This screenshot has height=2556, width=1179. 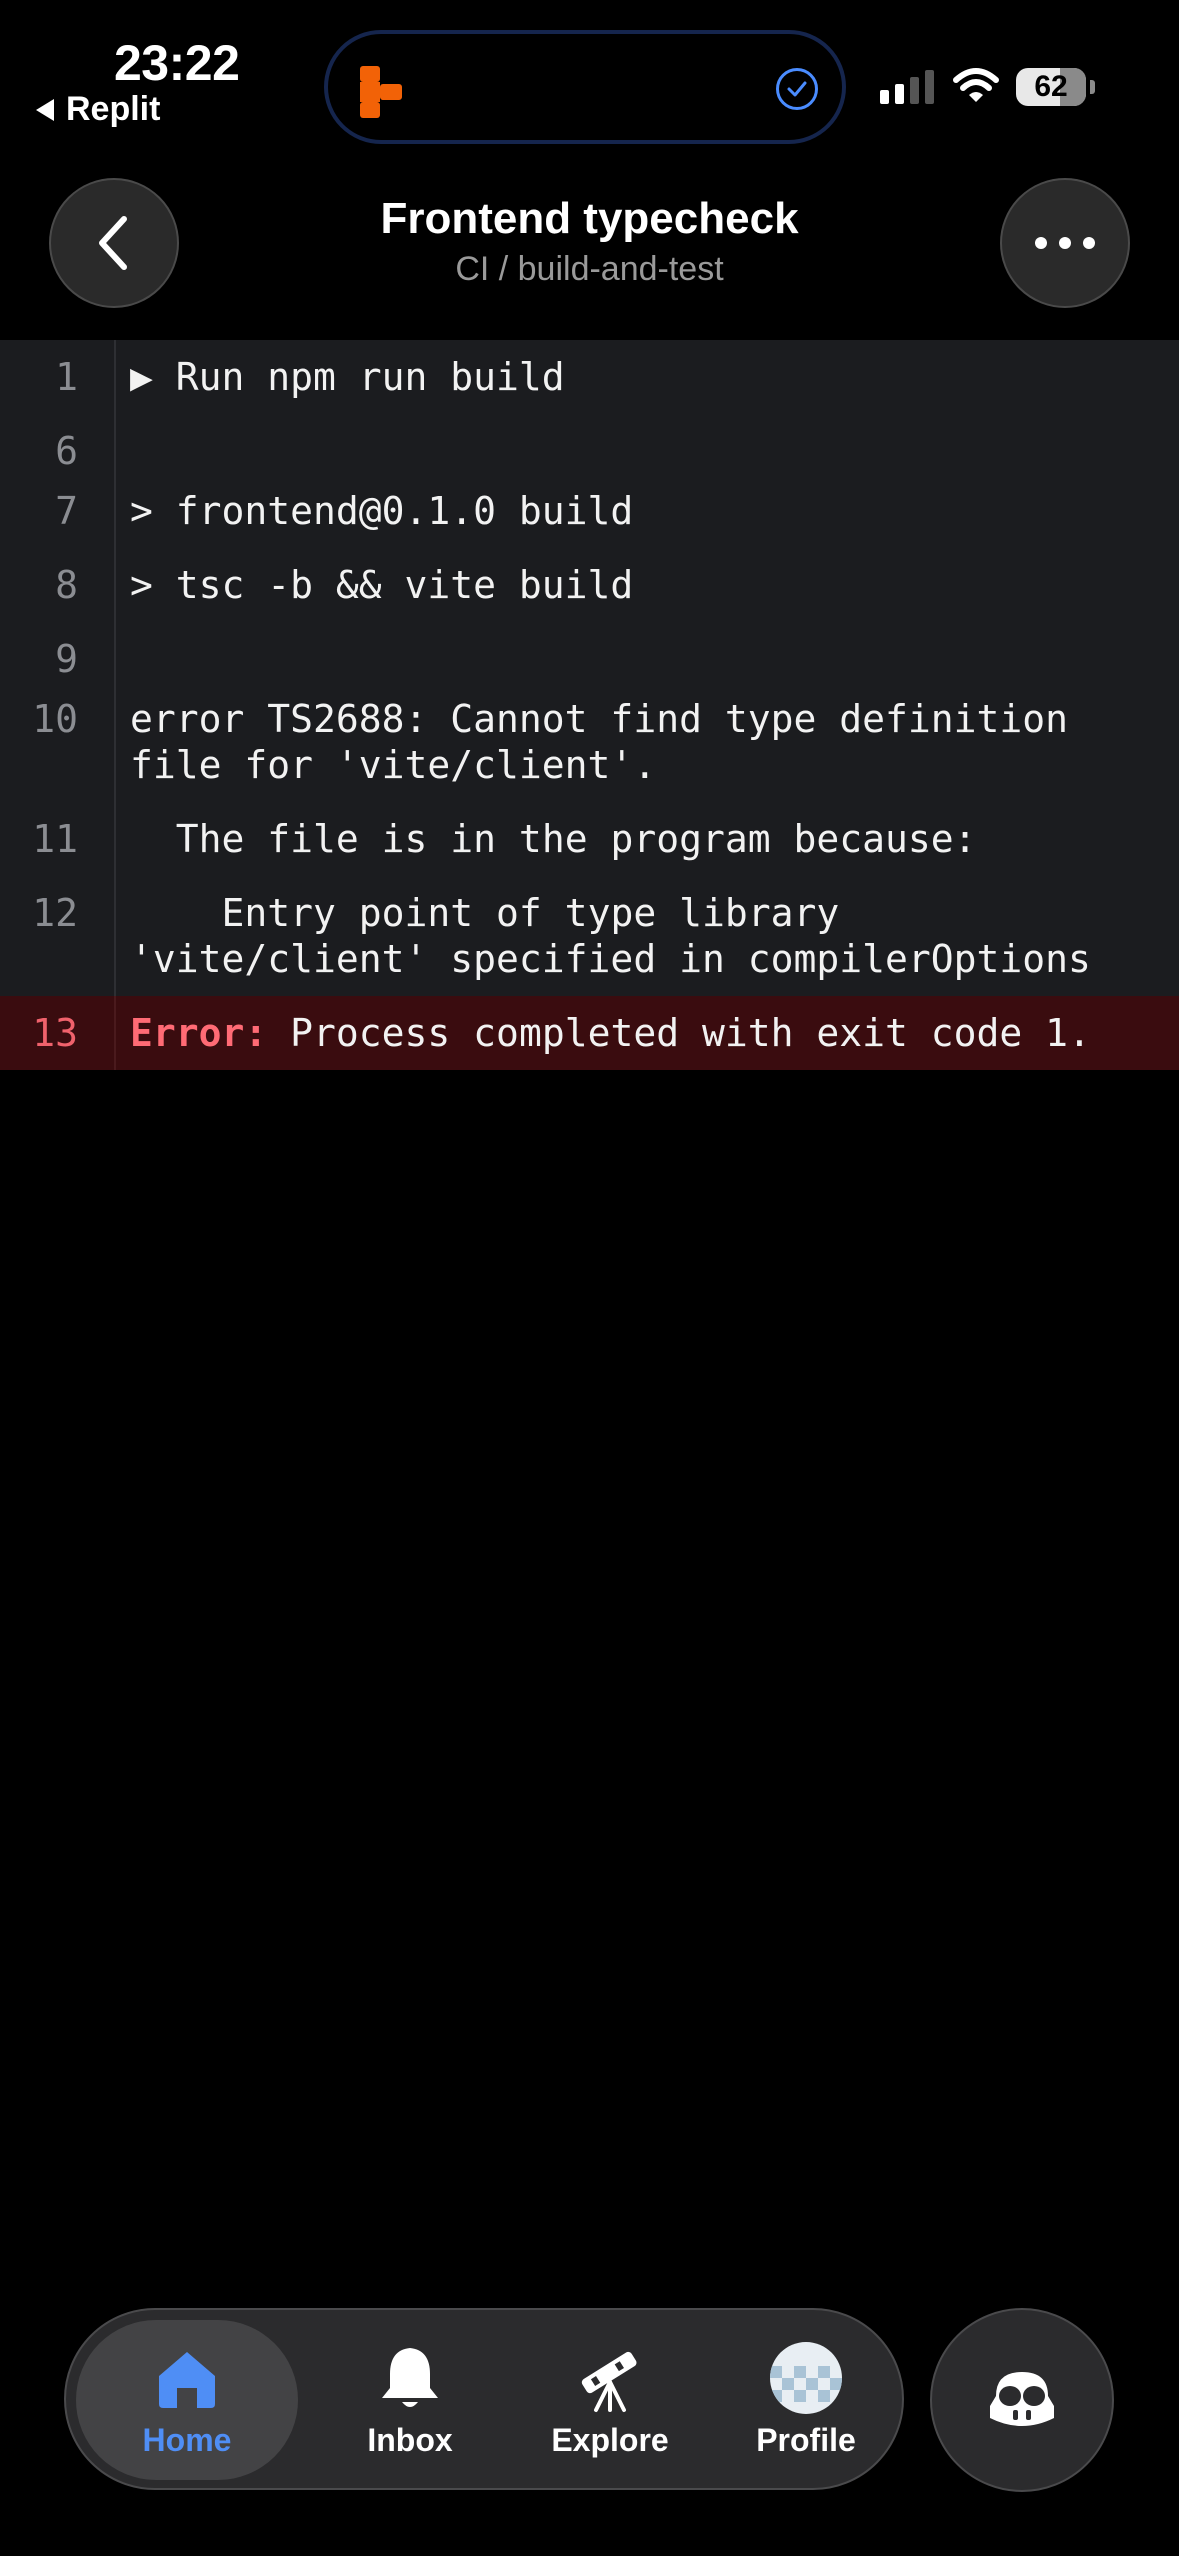 I want to click on log-line: 7 > frontend@0.1.0 build, so click(x=589, y=511).